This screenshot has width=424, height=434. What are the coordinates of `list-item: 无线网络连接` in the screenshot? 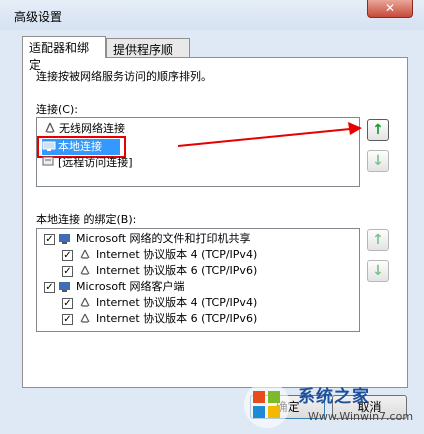 It's located at (84, 129).